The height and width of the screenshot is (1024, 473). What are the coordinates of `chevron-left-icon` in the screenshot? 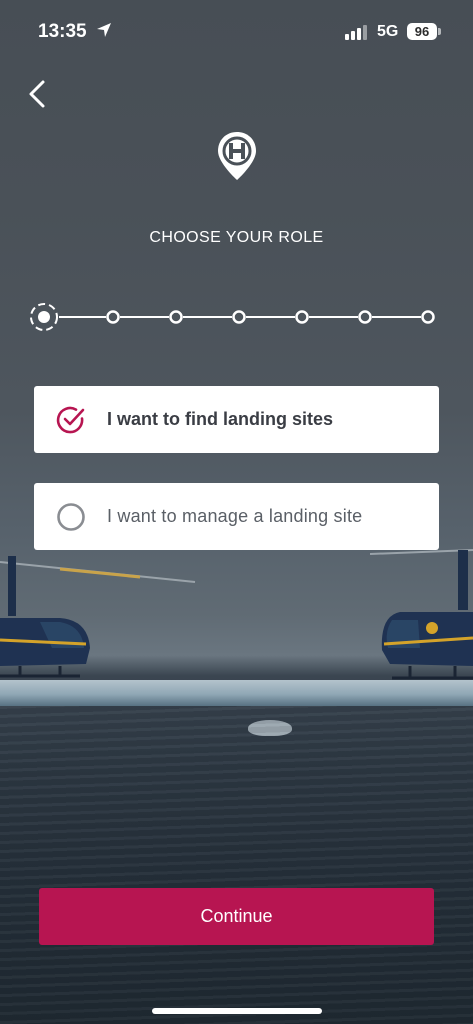 It's located at (37, 94).